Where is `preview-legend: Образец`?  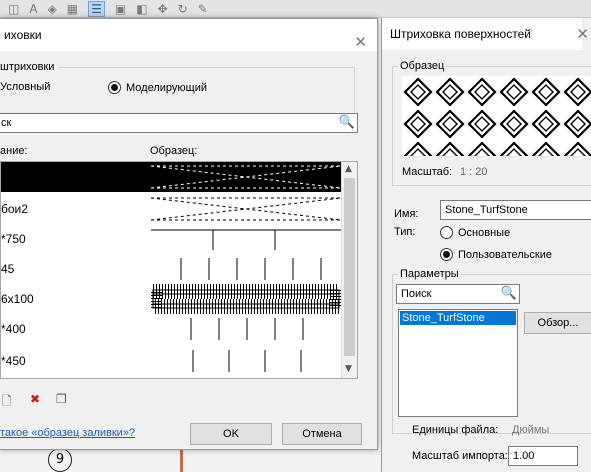
preview-legend: Образец is located at coordinates (422, 66).